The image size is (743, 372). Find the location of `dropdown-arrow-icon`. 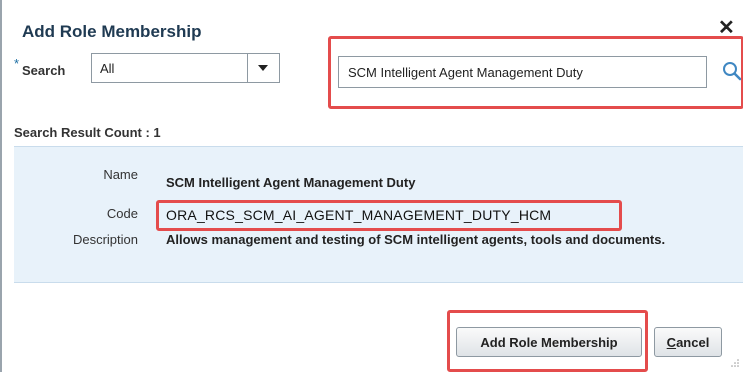

dropdown-arrow-icon is located at coordinates (263, 68).